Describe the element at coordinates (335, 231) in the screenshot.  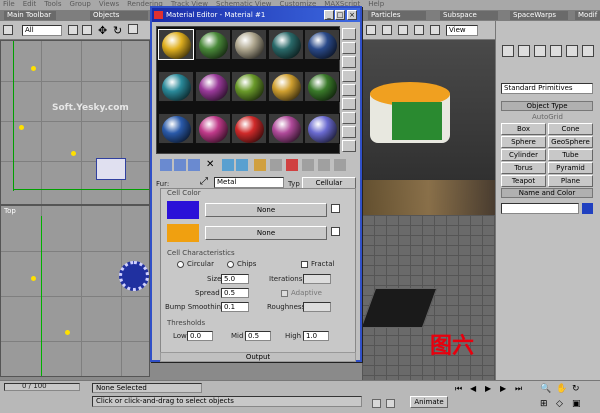
I see `division-color-map-checkbox` at that location.